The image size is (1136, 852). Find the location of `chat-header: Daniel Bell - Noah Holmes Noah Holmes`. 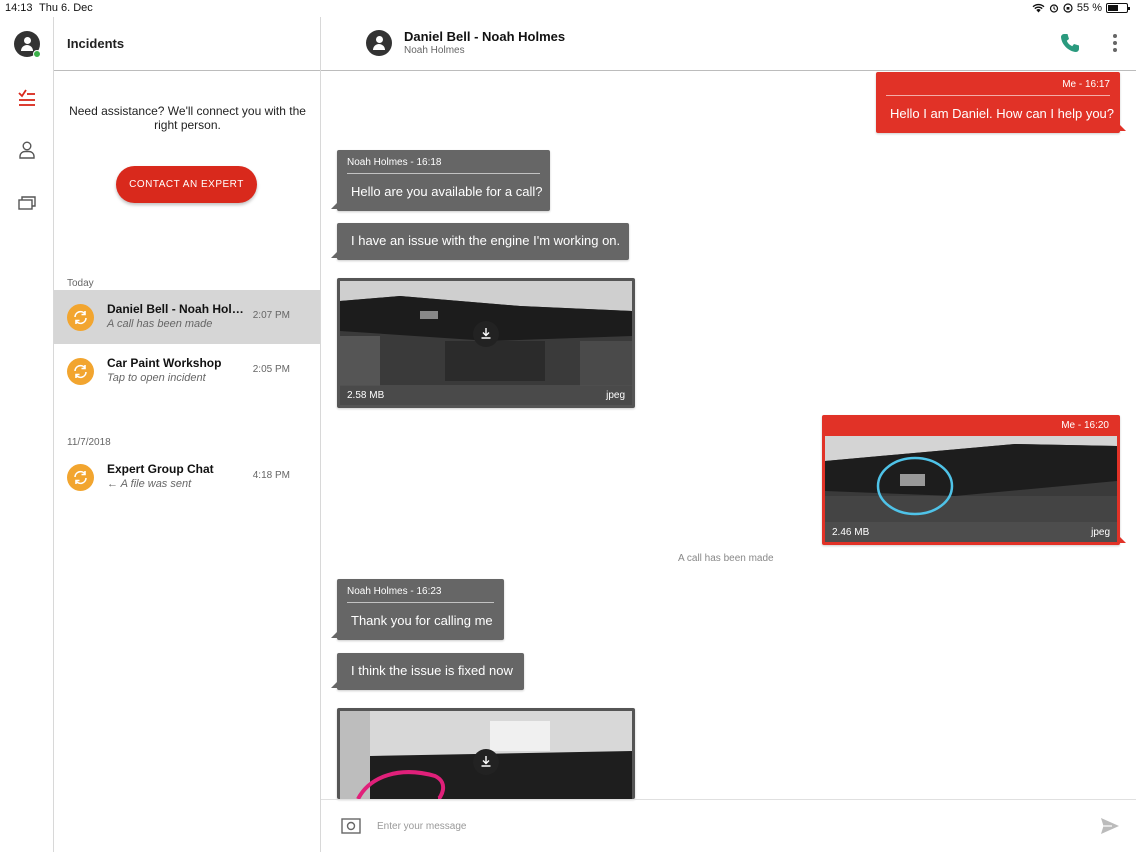

chat-header: Daniel Bell - Noah Holmes Noah Holmes is located at coordinates (728, 44).